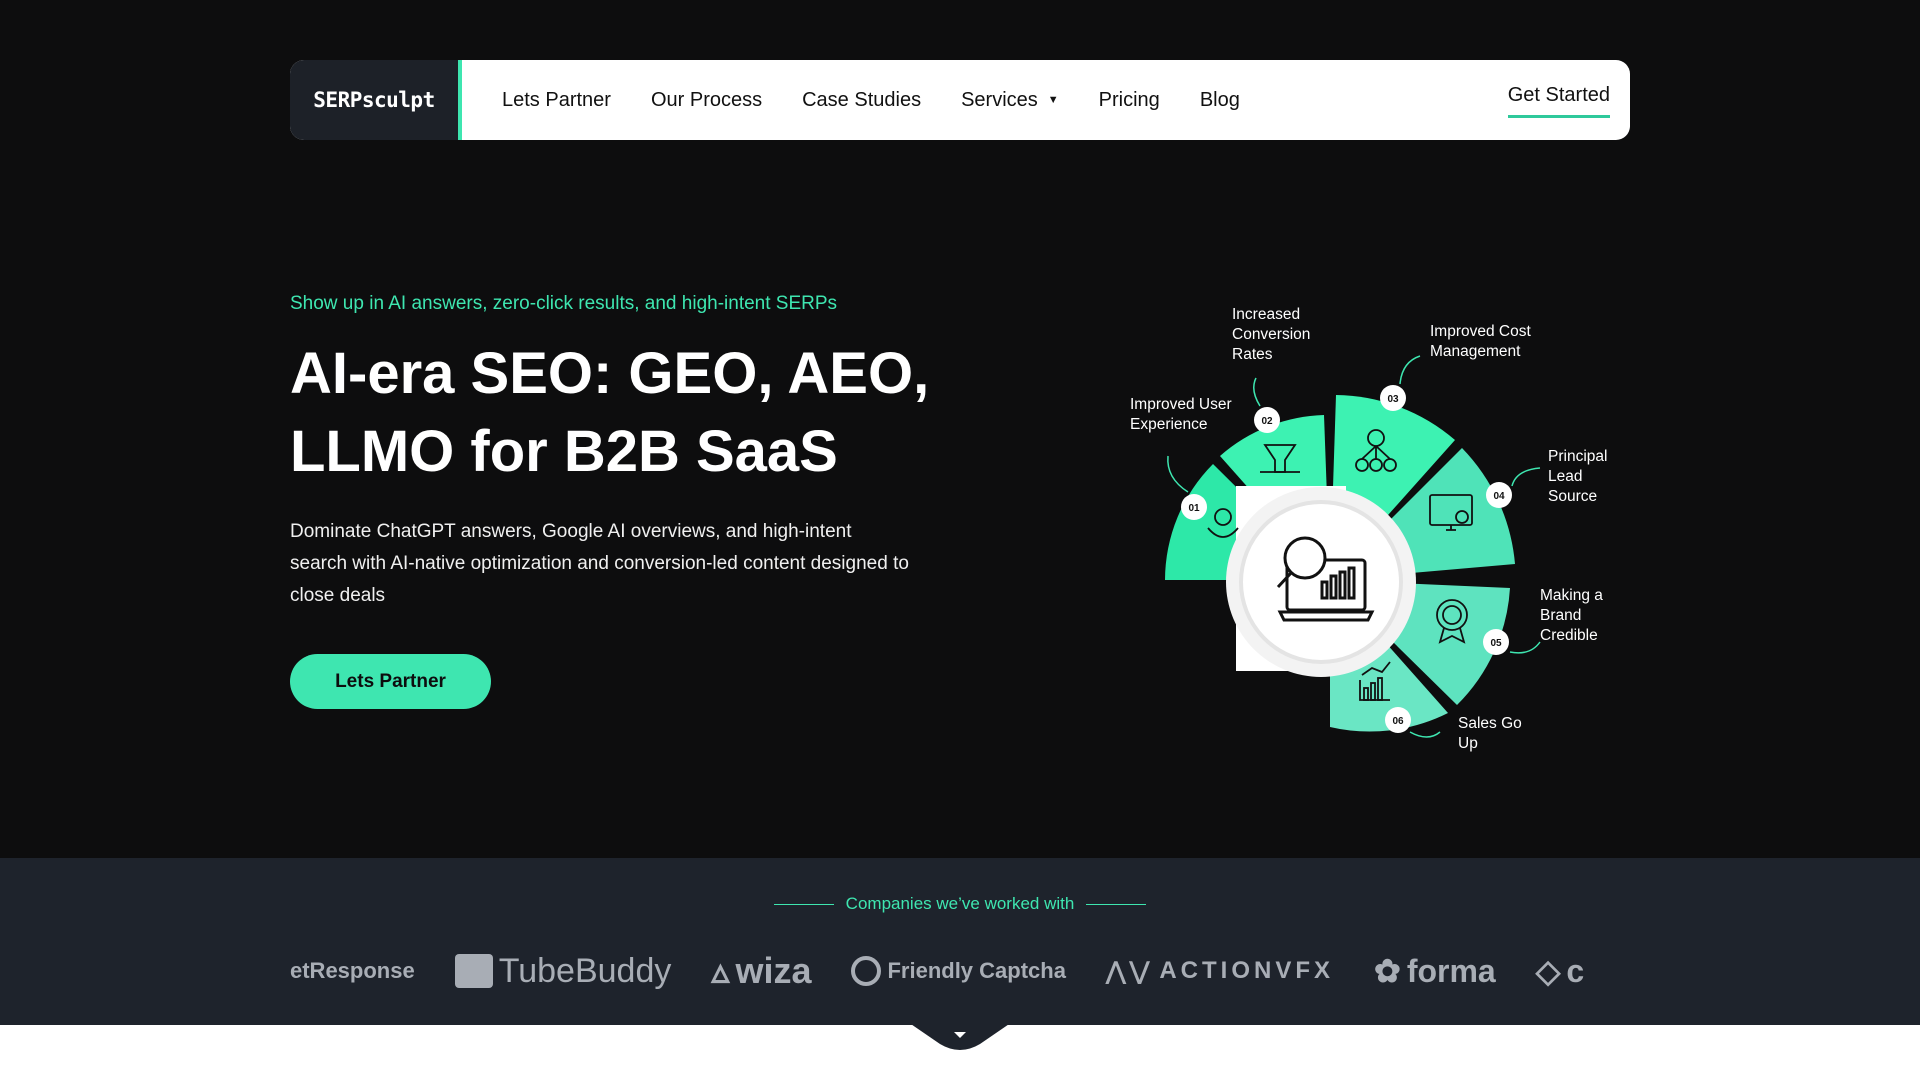  I want to click on step-num-01: 01, so click(1194, 508).